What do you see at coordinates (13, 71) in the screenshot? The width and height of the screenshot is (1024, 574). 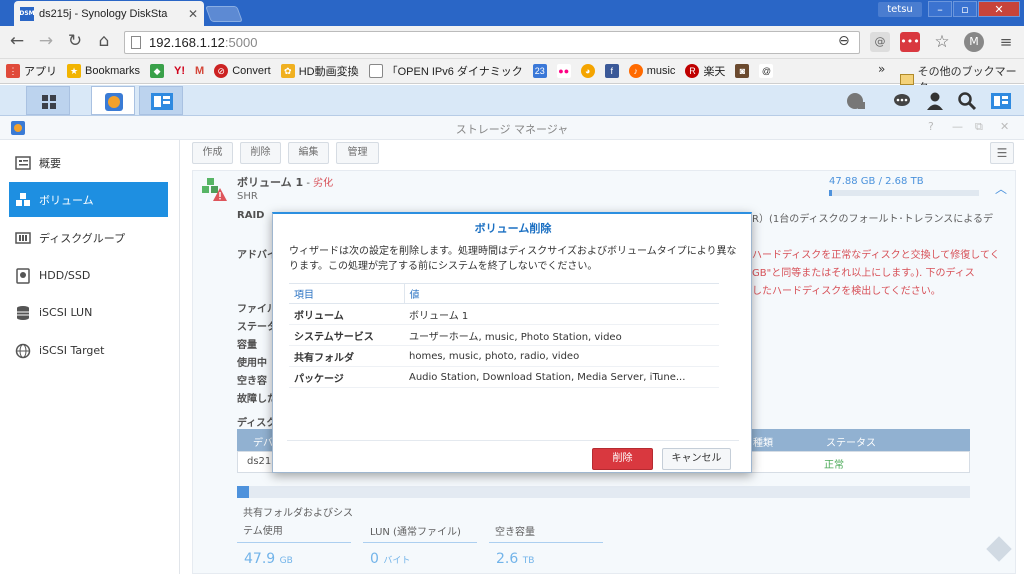 I see `apps-grid-icon: ⋮` at bounding box center [13, 71].